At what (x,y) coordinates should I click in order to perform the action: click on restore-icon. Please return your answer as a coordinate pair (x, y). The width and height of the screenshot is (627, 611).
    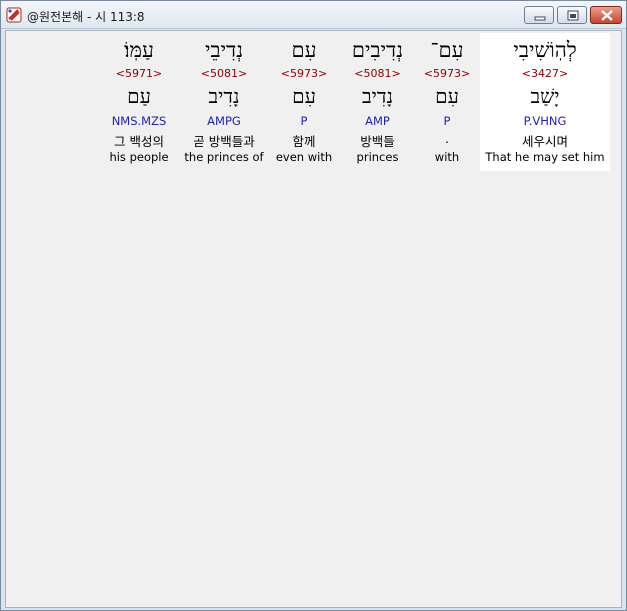
    Looking at the image, I should click on (573, 15).